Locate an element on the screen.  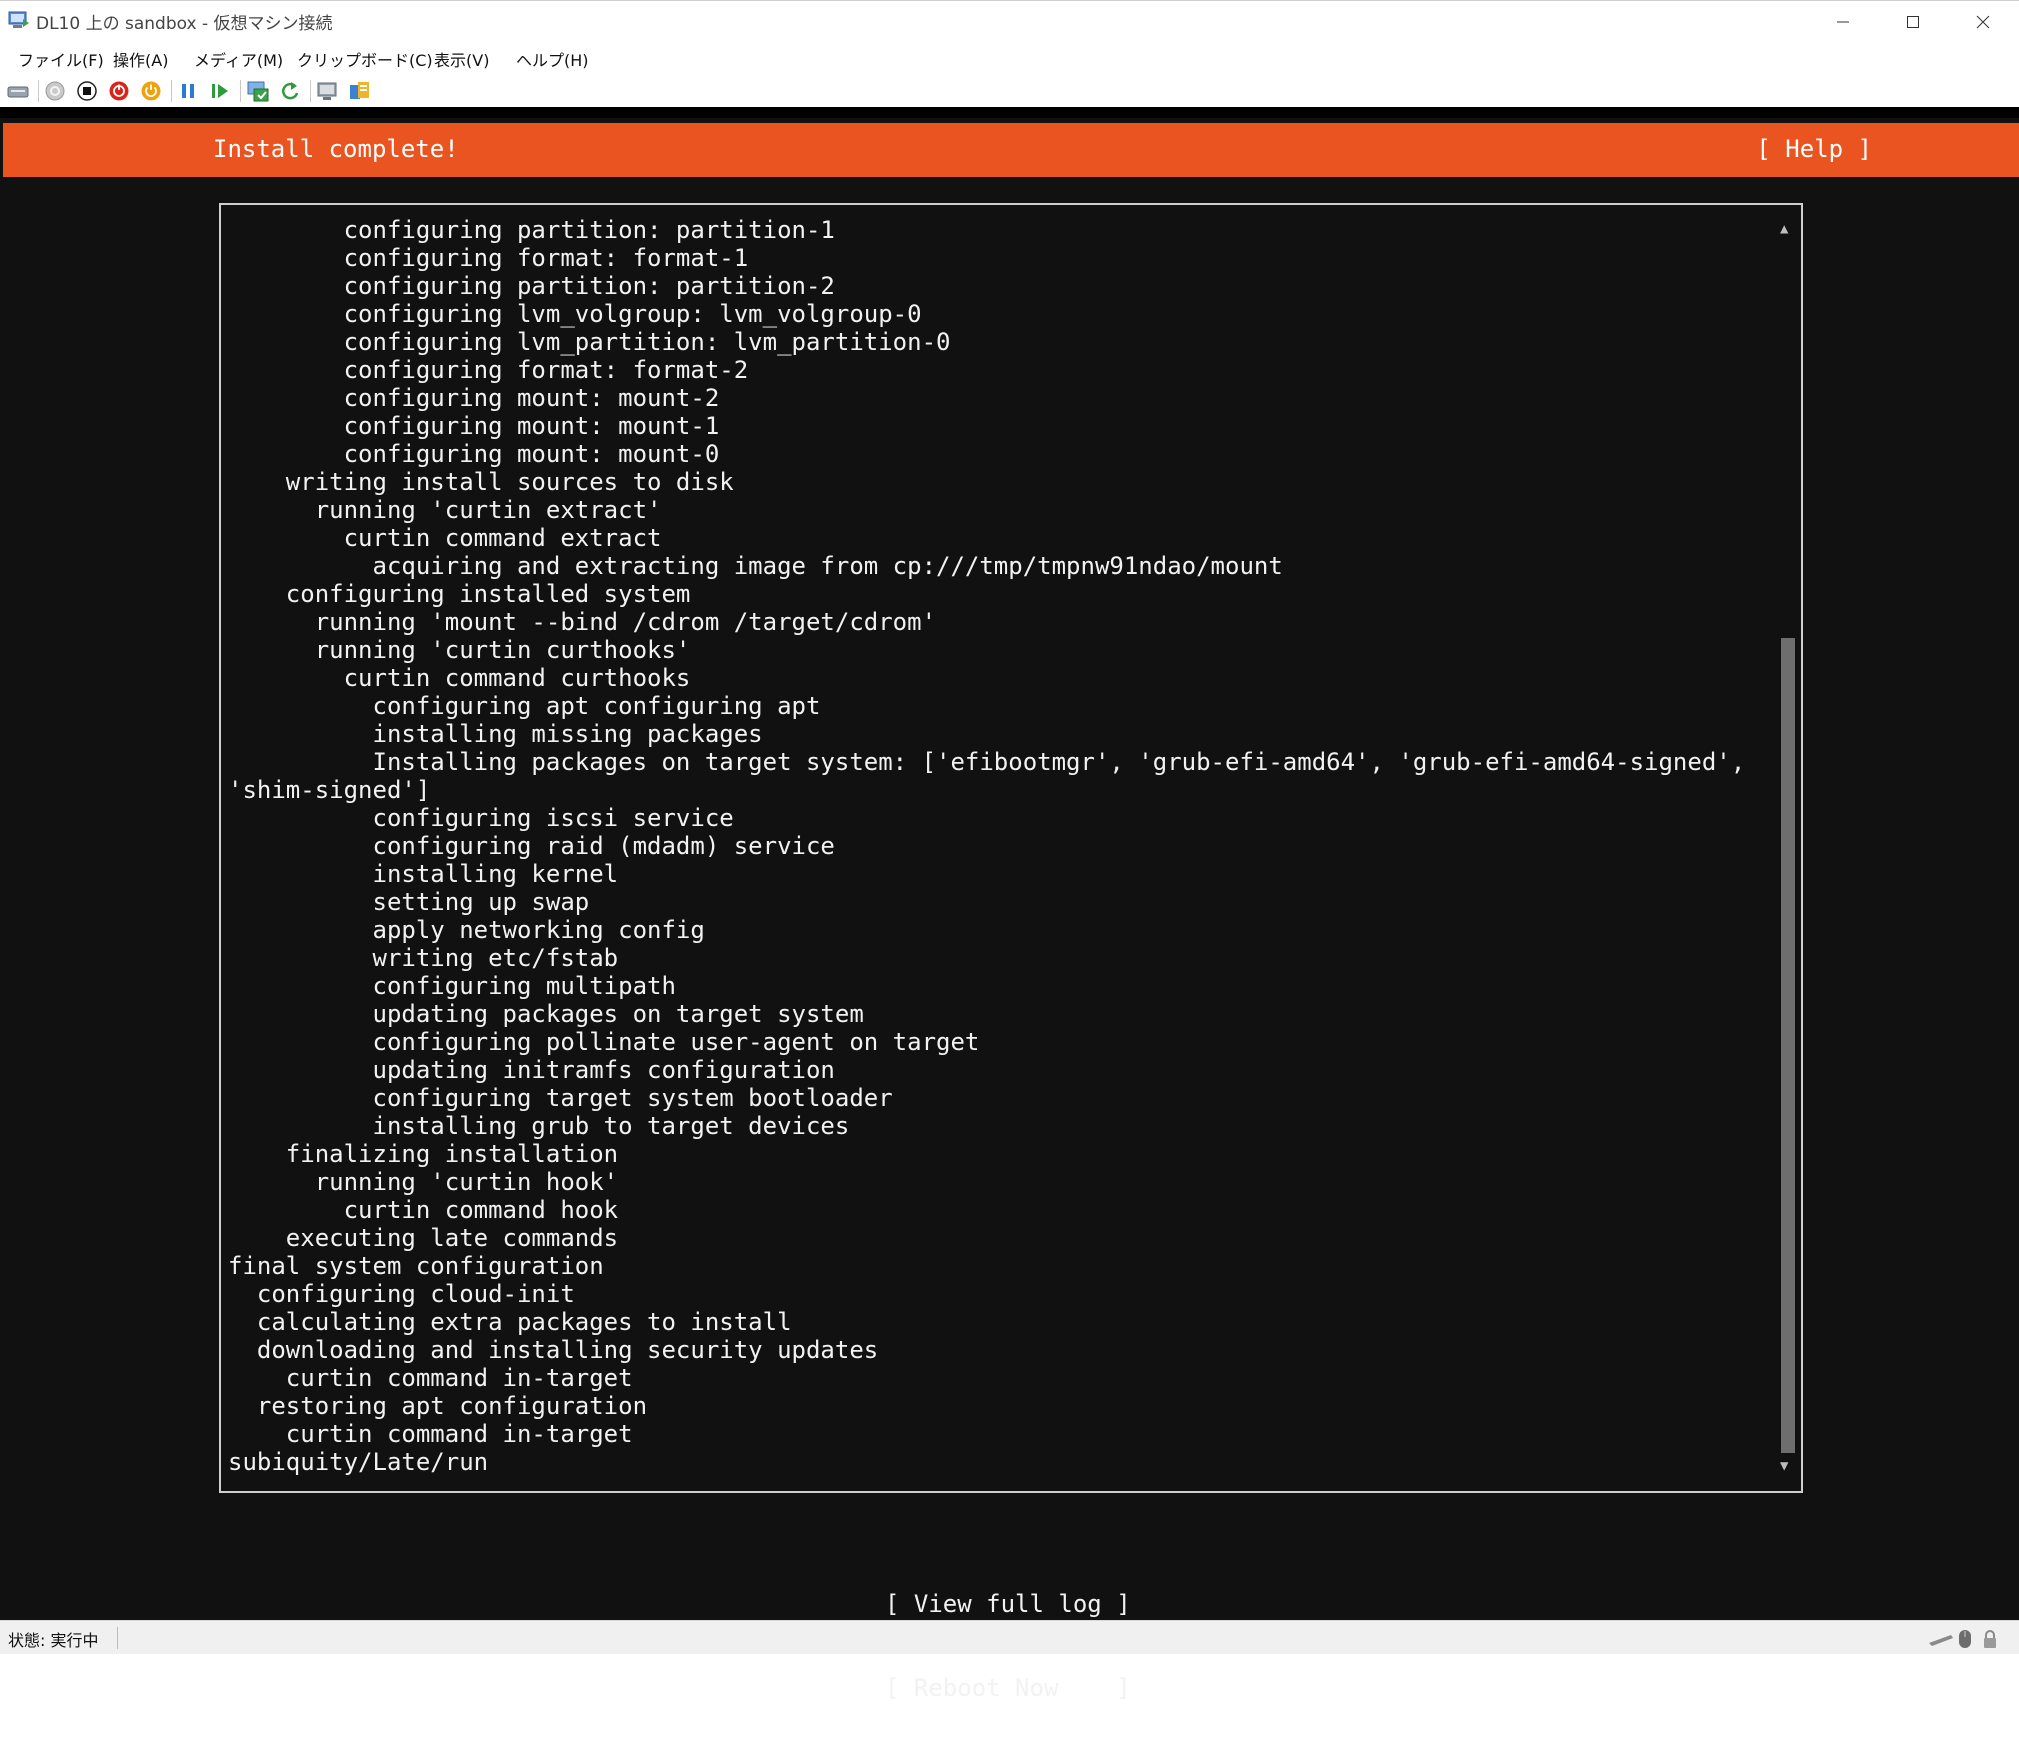
vm-status-text: 状態: 実行中 is located at coordinates (53, 1640).